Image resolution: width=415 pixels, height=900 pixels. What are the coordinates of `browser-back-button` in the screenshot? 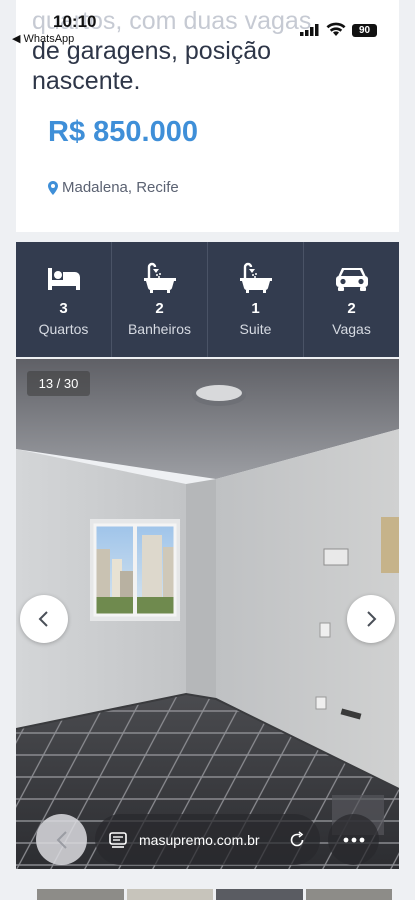 It's located at (61, 839).